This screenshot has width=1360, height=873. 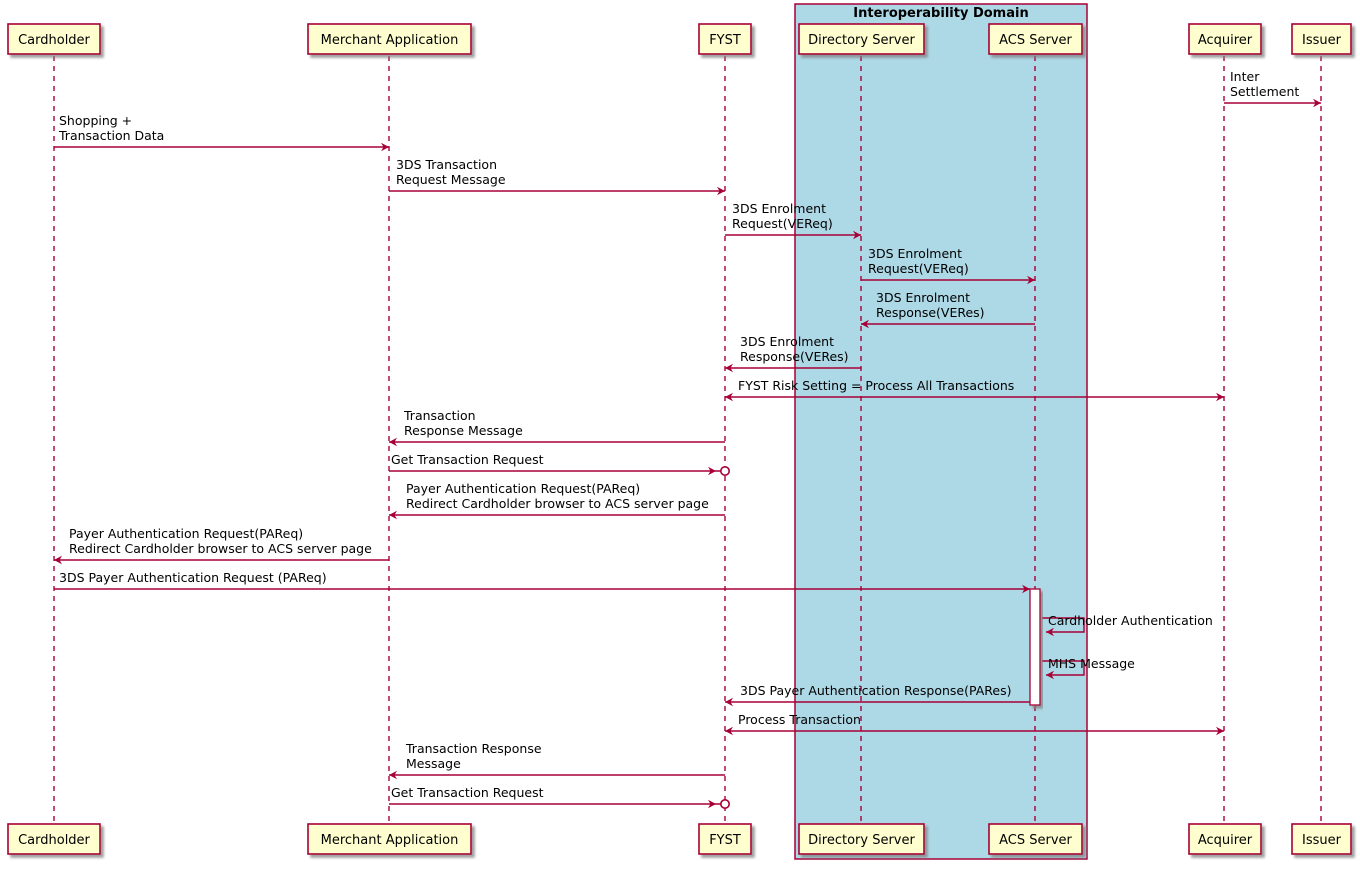 I want to click on message-3ds-transaction-request-message: 3DS TransactionRequest Message, so click(x=557, y=176).